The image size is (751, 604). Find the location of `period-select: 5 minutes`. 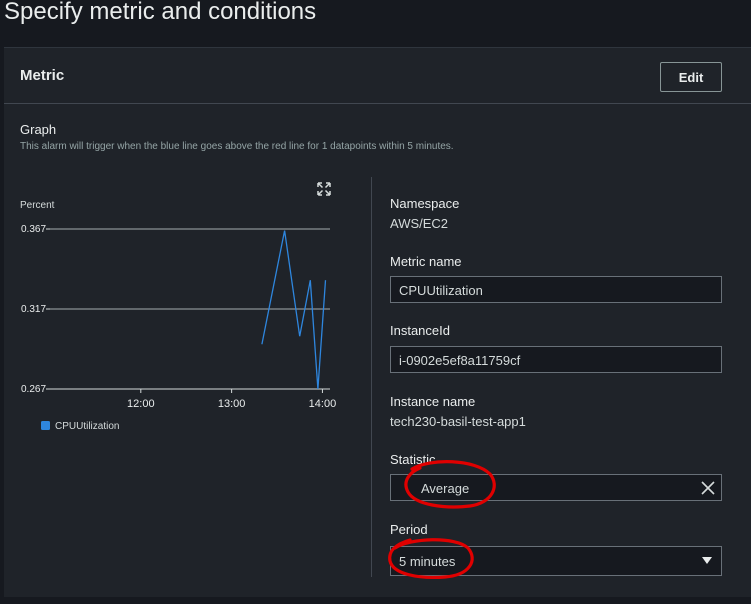

period-select: 5 minutes is located at coordinates (556, 561).